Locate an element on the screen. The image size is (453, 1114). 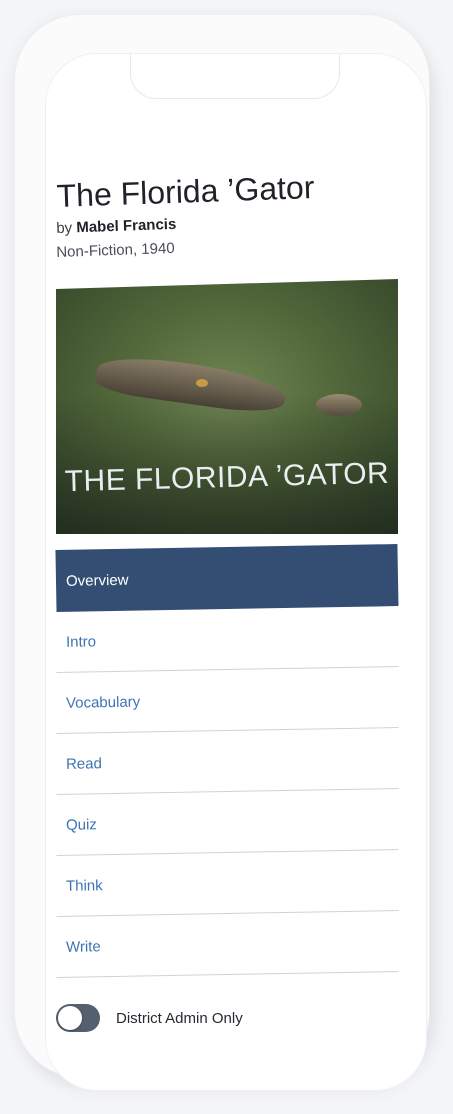
district-admin-toggle-row: District Admin Only is located at coordinates (227, 1018).